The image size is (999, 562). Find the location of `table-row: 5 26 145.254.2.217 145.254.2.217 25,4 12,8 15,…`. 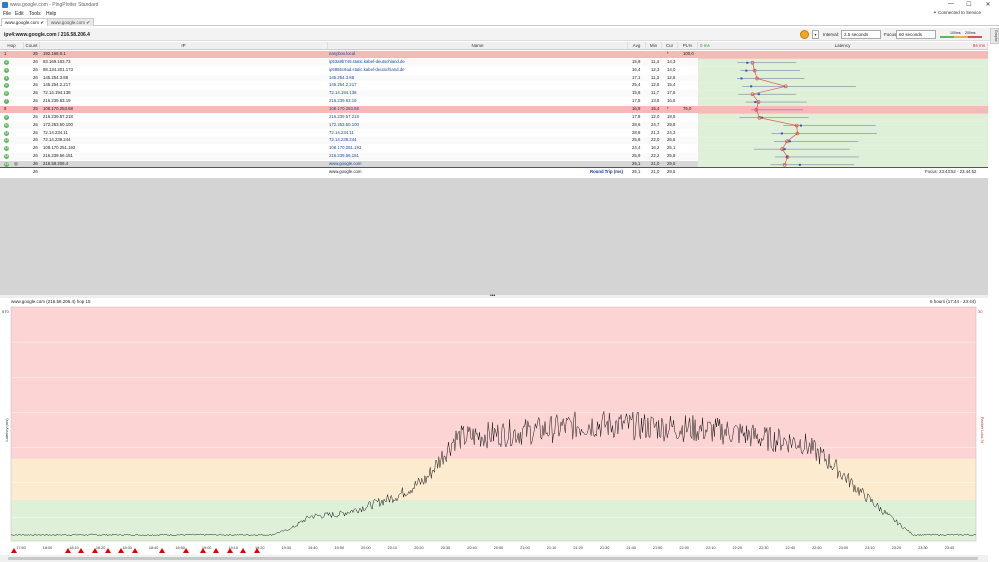

table-row: 5 26 145.254.2.217 145.254.2.217 25,4 12,8 15,… is located at coordinates (349, 85).